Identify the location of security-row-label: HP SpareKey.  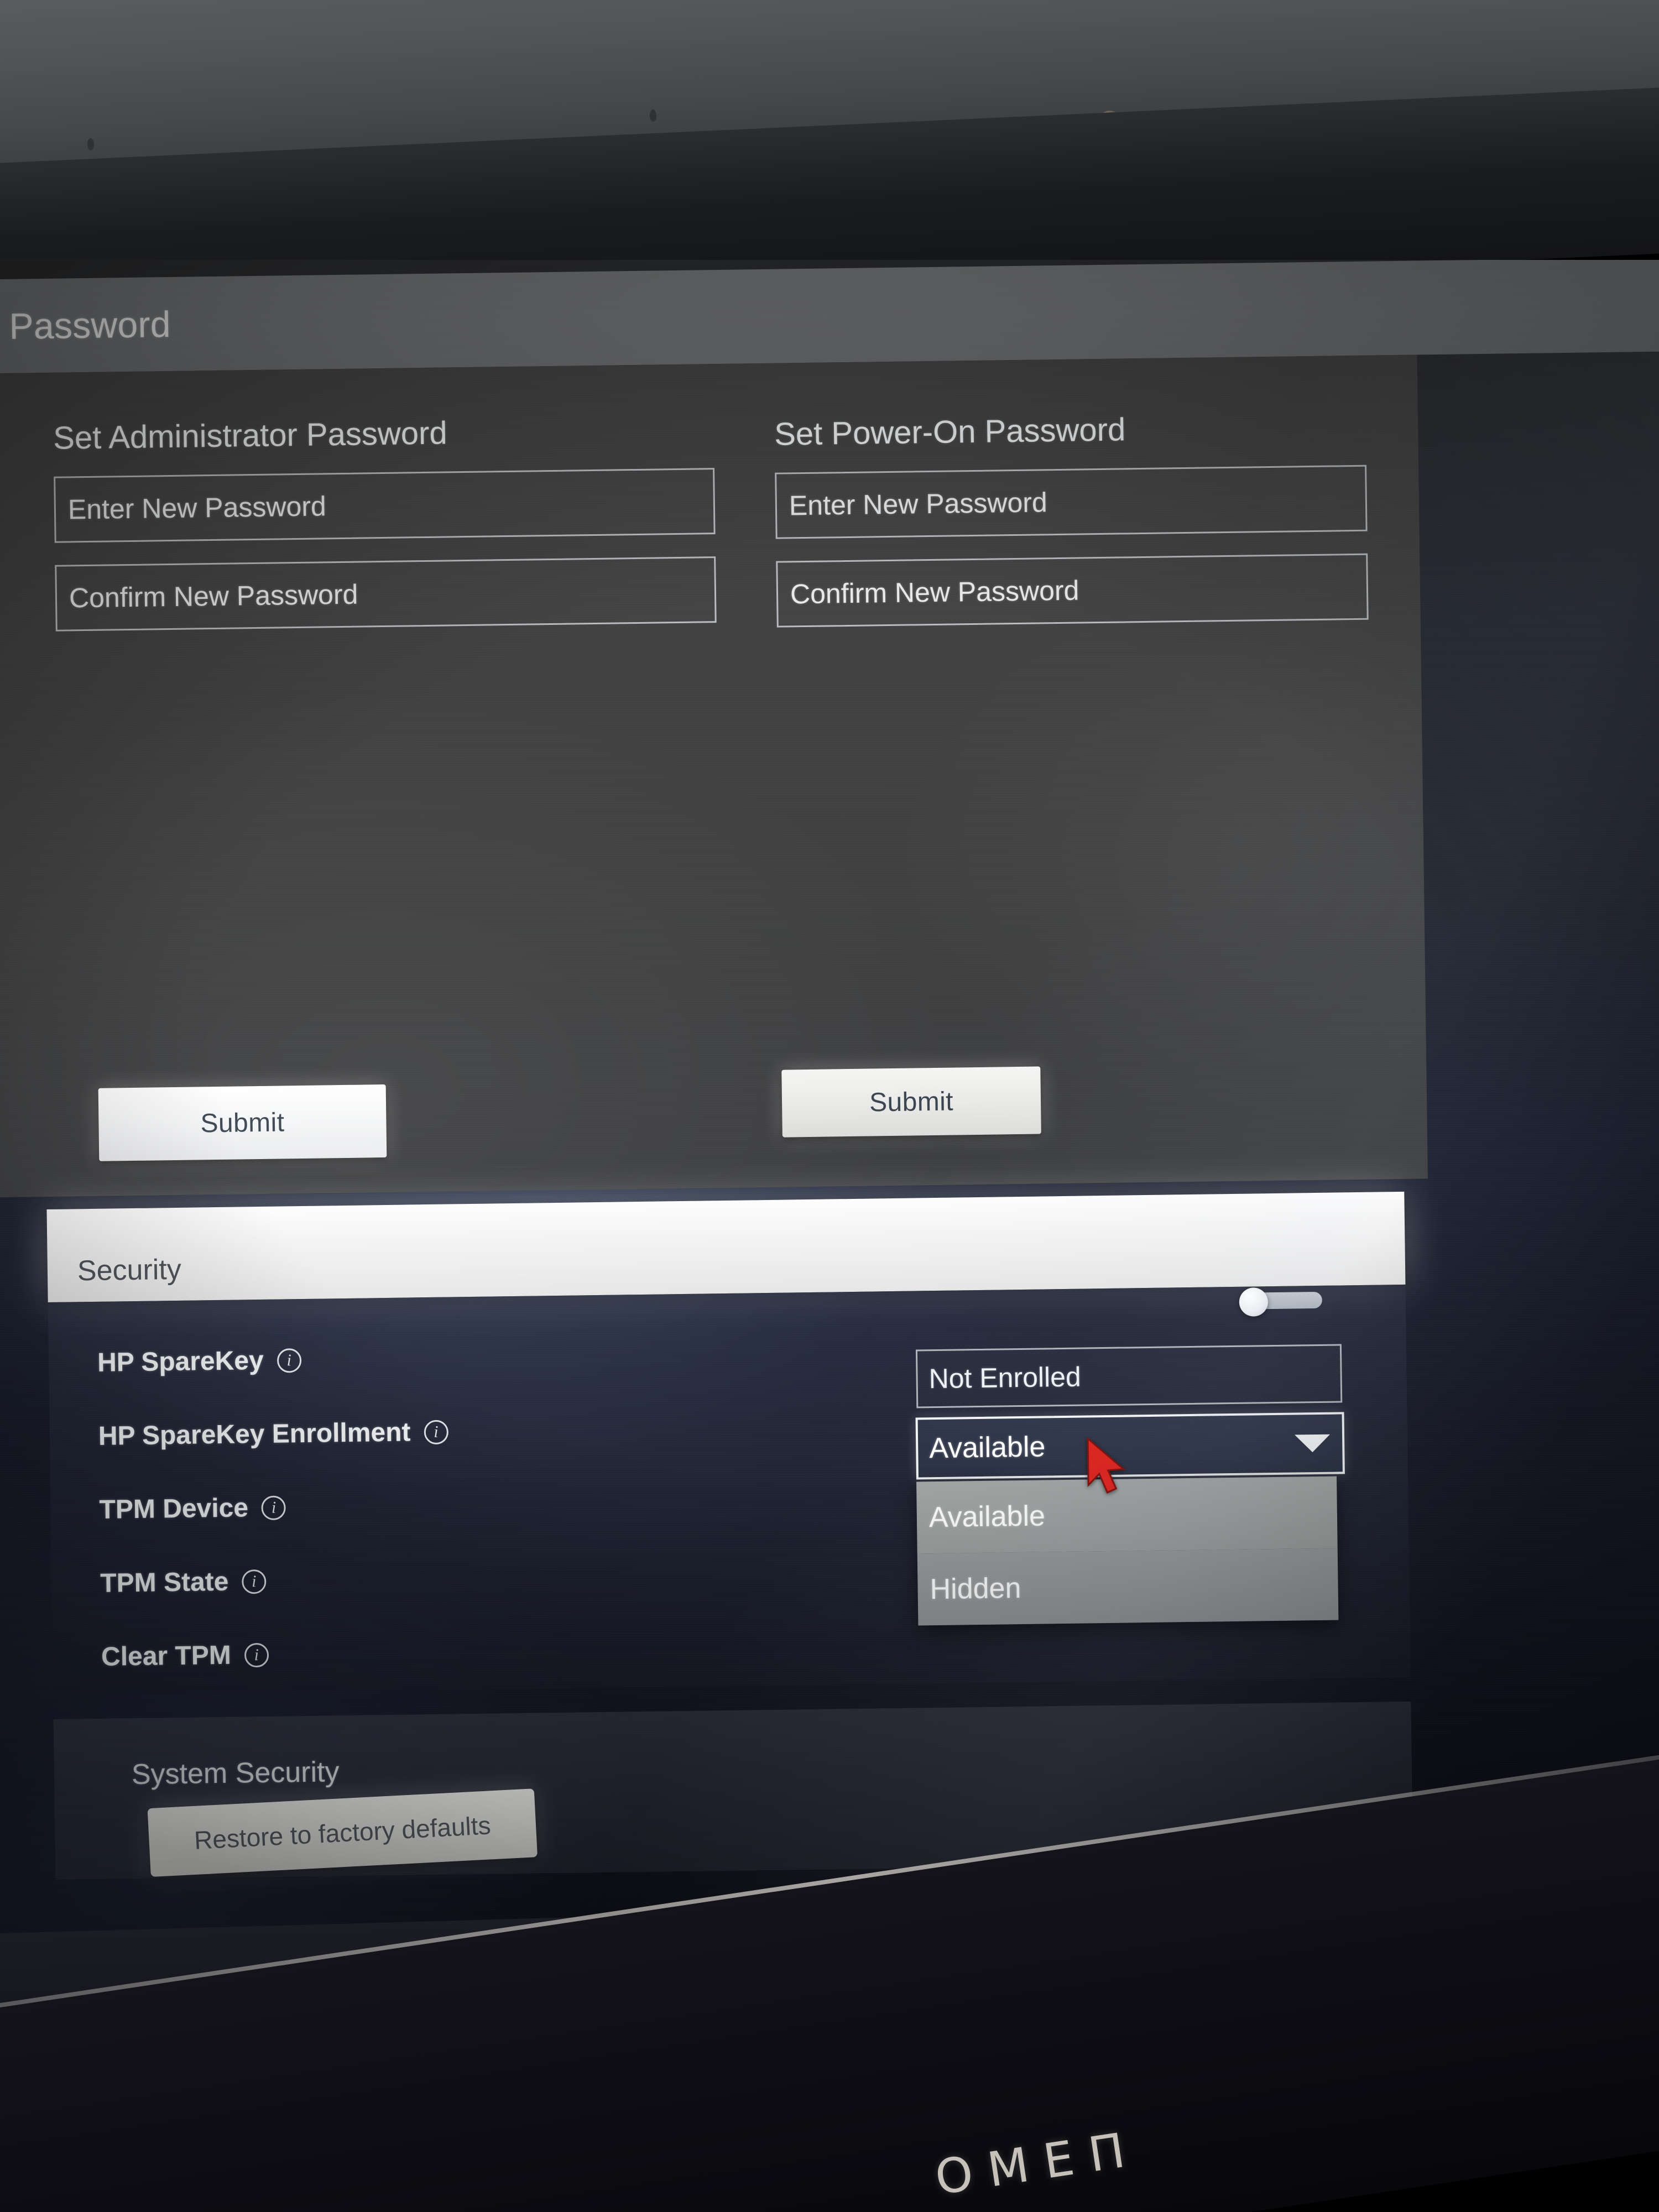
(181, 1361).